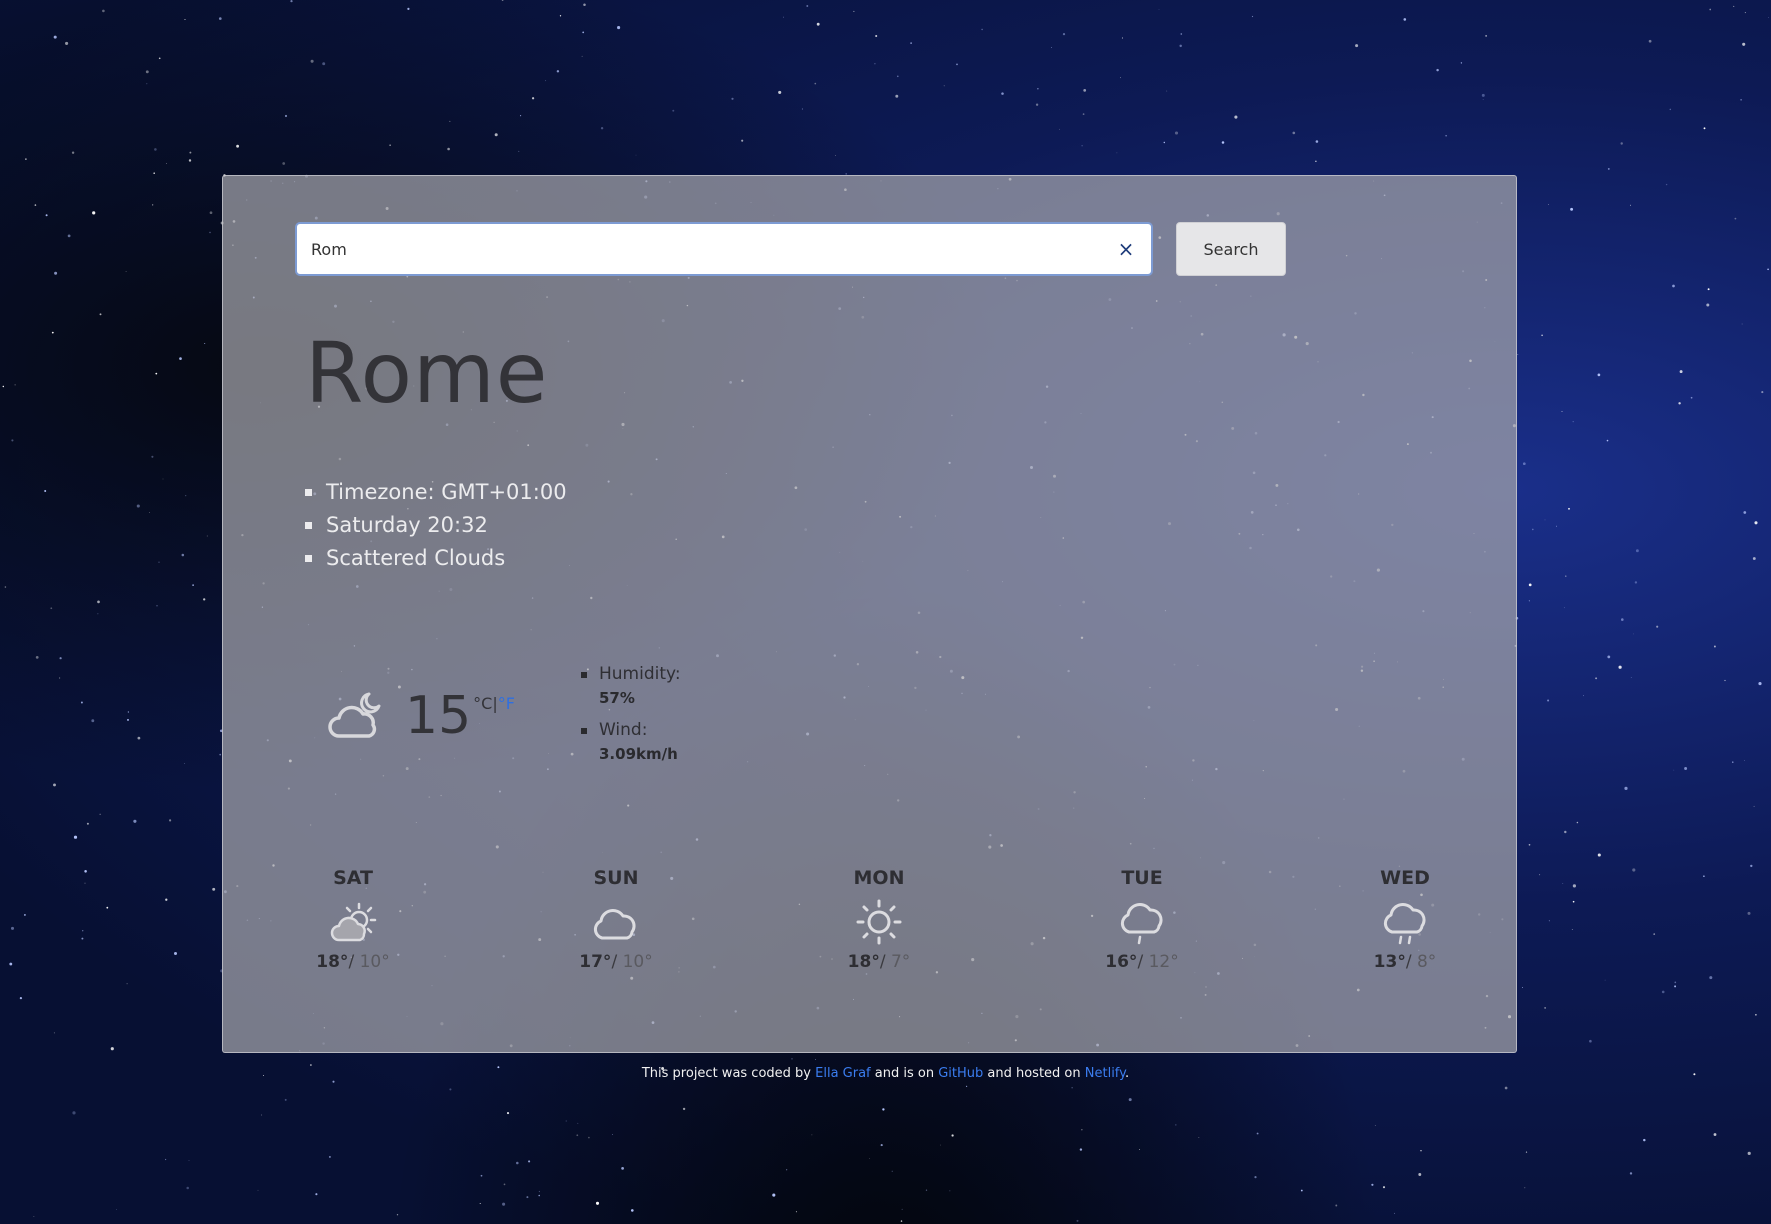 This screenshot has height=1224, width=1771. I want to click on forecast-day-name: WED, so click(1405, 878).